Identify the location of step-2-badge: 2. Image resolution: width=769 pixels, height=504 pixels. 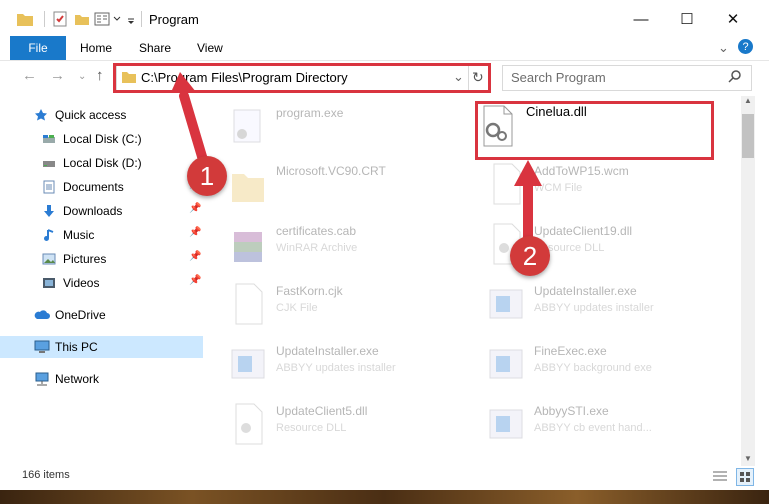
(530, 256).